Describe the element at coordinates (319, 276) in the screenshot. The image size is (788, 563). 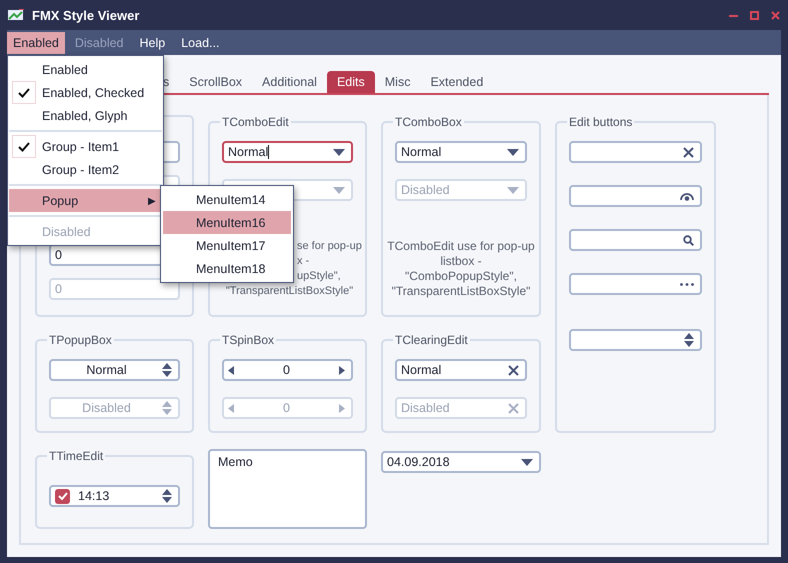
I see `hint-text: upStyle",` at that location.